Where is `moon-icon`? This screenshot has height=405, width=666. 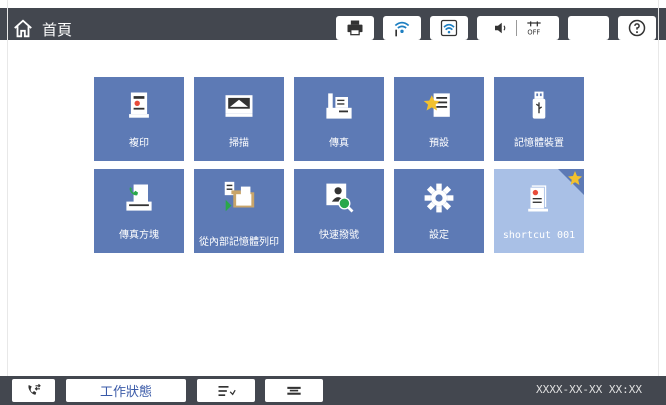 moon-icon is located at coordinates (587, 28).